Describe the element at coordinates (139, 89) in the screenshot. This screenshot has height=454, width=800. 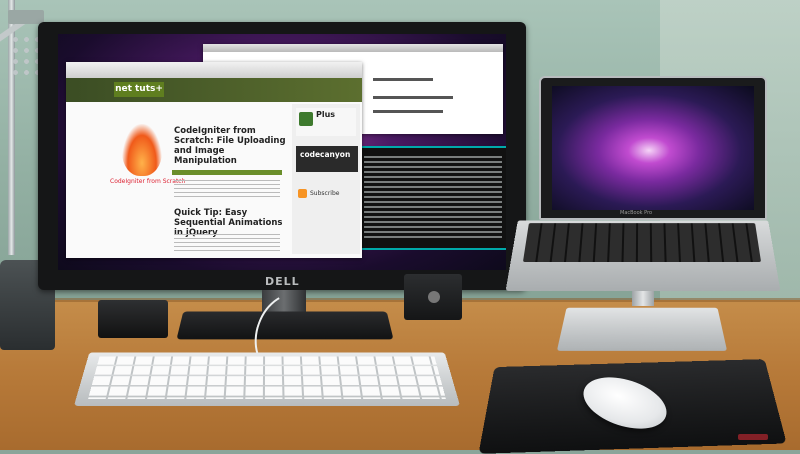
I see `site-logo: net tuts+` at that location.